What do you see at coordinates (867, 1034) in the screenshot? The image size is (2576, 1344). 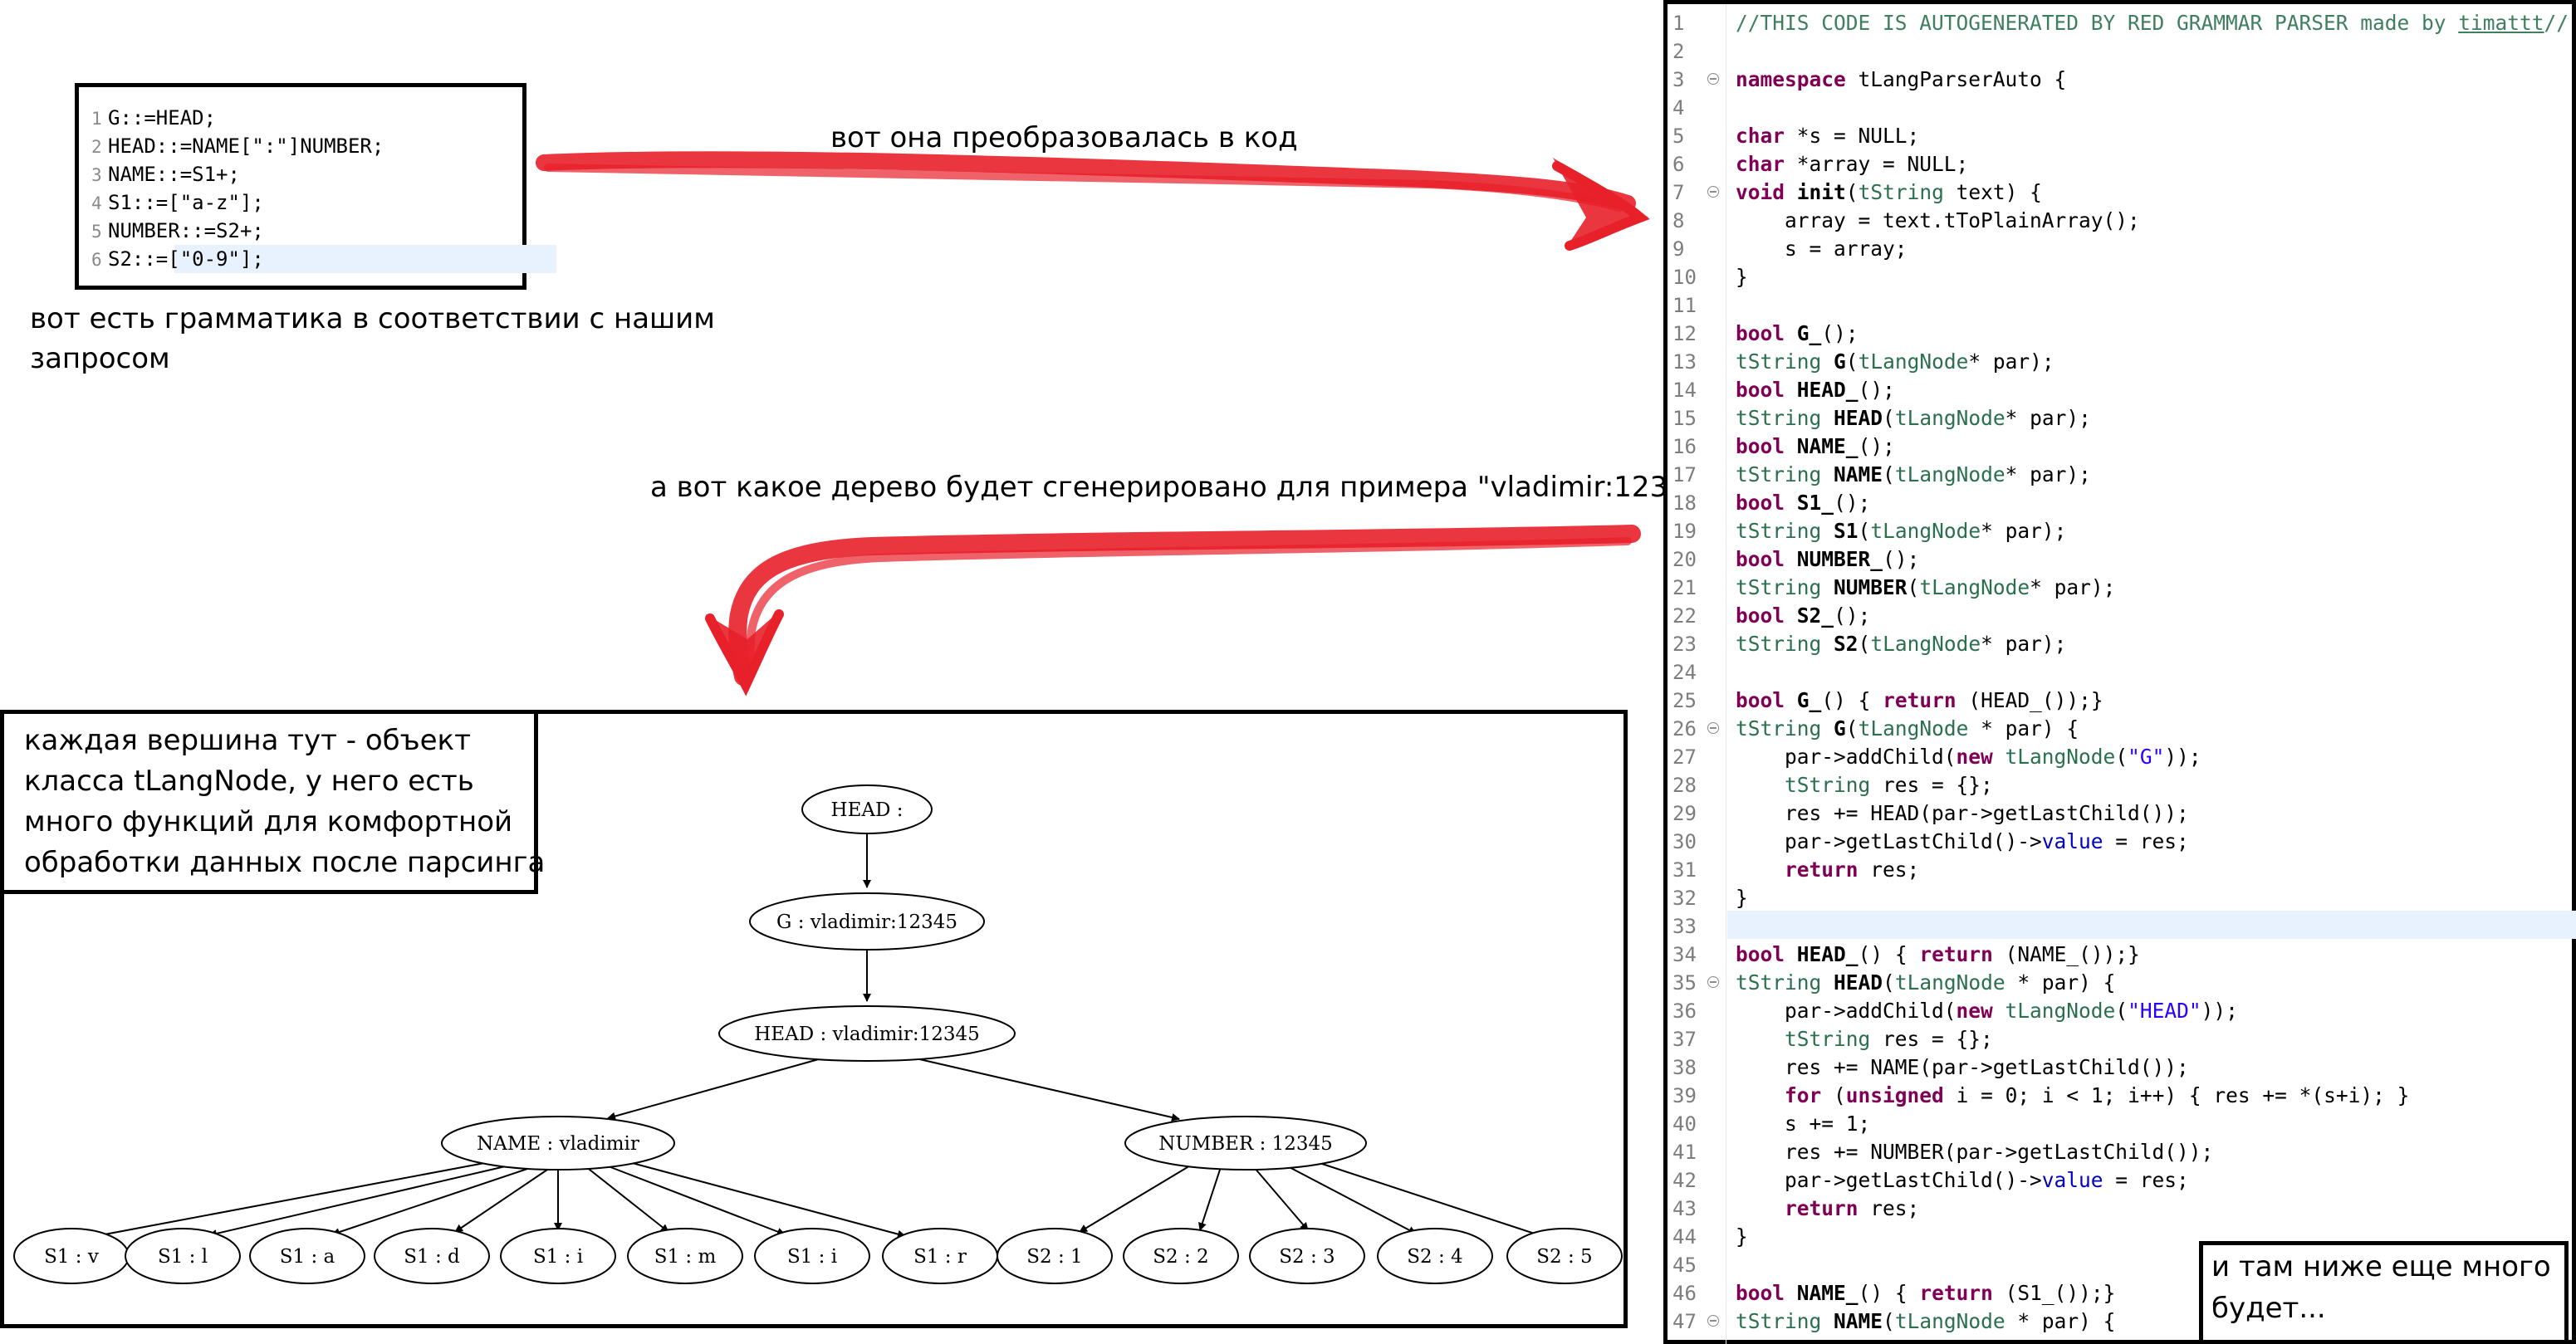 I see `tree-node-label: HEAD : vladimir:12345` at bounding box center [867, 1034].